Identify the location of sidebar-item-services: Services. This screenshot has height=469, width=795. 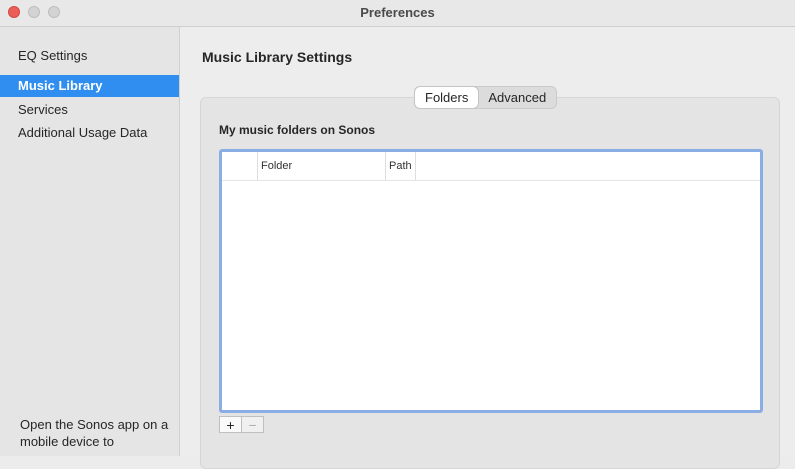
(89, 110).